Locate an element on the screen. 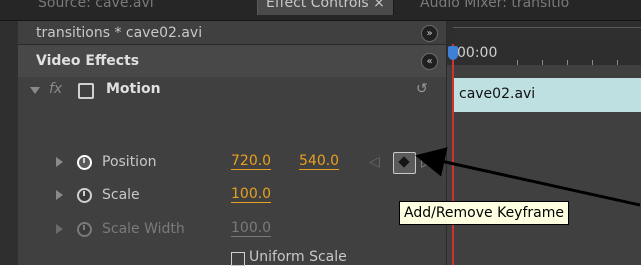 This screenshot has width=641, height=266. clip-name-row: transitions * cave02.avi » is located at coordinates (232, 32).